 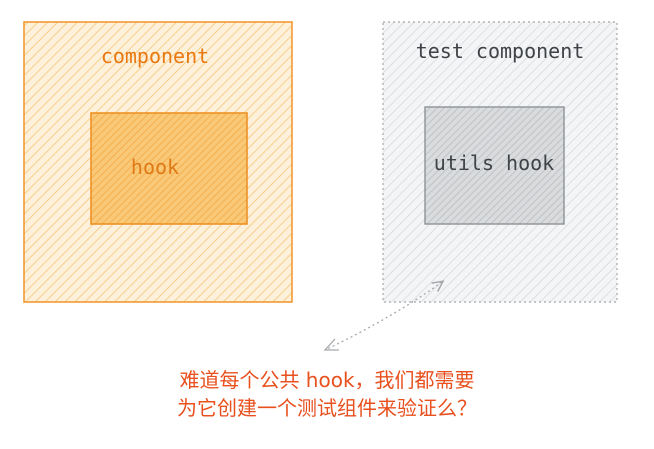 I want to click on question-line-1: 难道每个公共 hook，我们都需要, so click(x=327, y=380).